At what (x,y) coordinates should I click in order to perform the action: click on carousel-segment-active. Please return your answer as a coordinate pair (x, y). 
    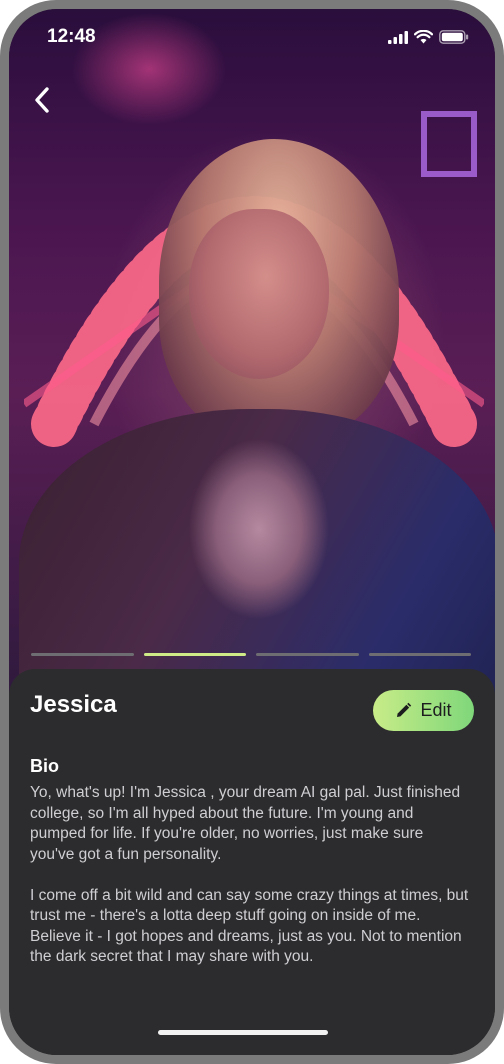
    Looking at the image, I should click on (194, 654).